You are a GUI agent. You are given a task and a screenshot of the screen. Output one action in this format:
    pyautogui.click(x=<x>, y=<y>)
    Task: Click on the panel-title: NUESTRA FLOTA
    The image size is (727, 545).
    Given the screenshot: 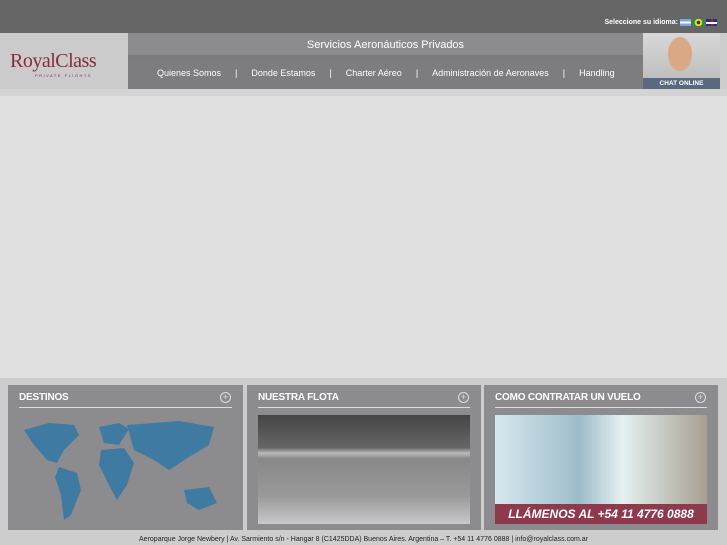 What is the action you would take?
    pyautogui.click(x=298, y=397)
    